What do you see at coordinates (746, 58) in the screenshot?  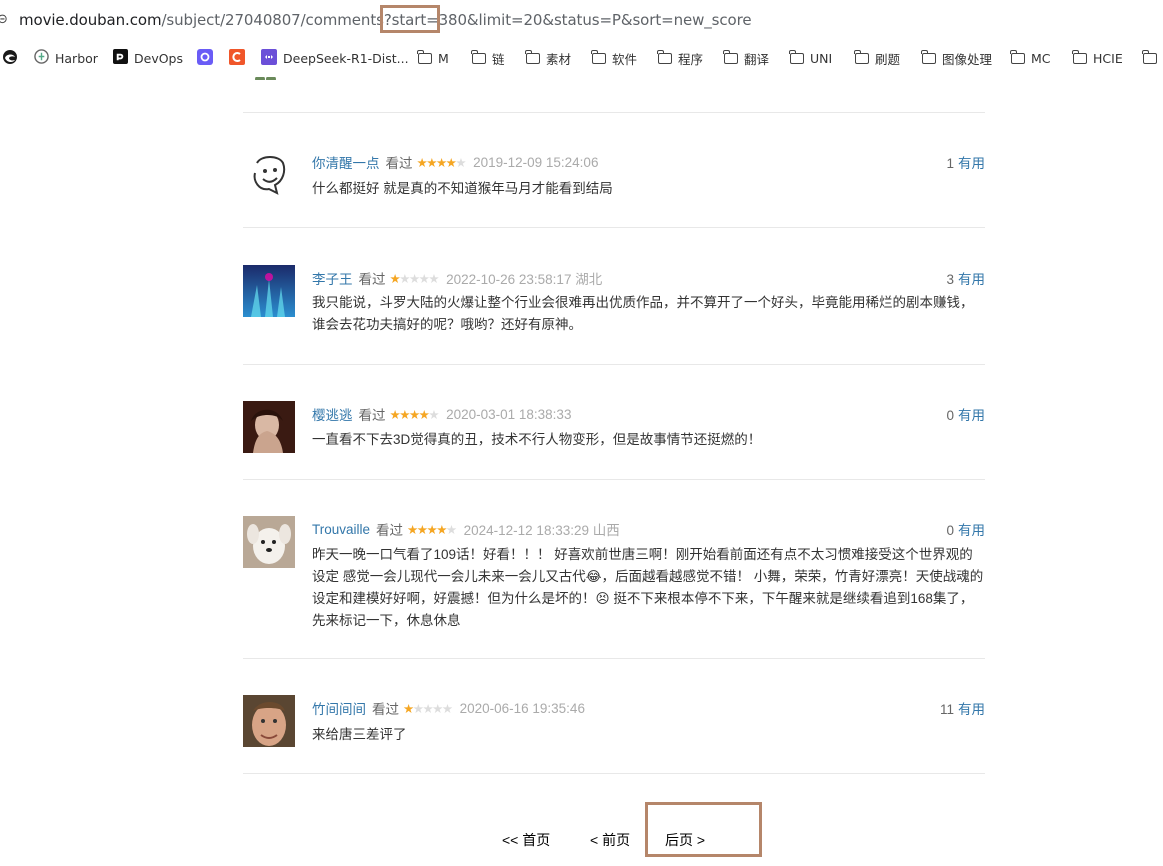 I see `bookmark-folder-fanyi: 翻译` at bounding box center [746, 58].